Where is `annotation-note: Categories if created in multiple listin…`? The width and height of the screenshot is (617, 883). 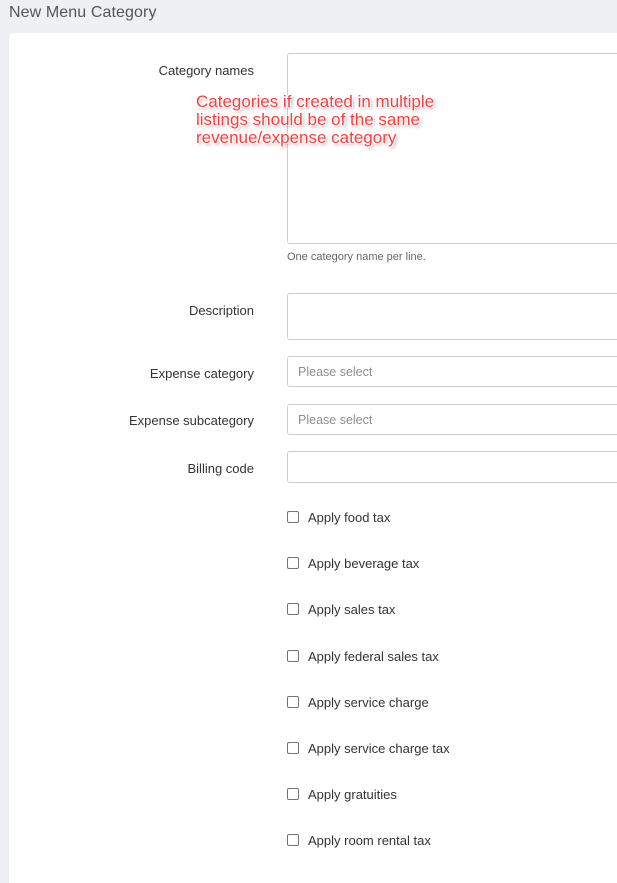
annotation-note: Categories if created in multiple listin… is located at coordinates (315, 120).